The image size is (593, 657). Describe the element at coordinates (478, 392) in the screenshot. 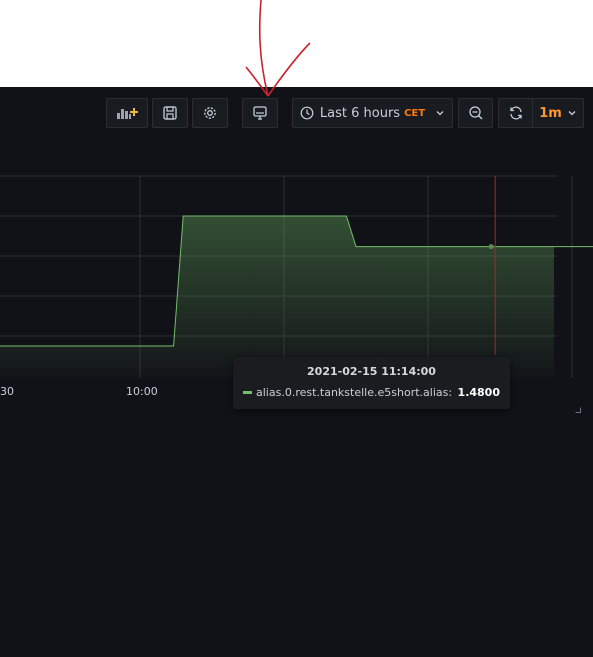

I see `tooltip-value: 1.4800` at that location.